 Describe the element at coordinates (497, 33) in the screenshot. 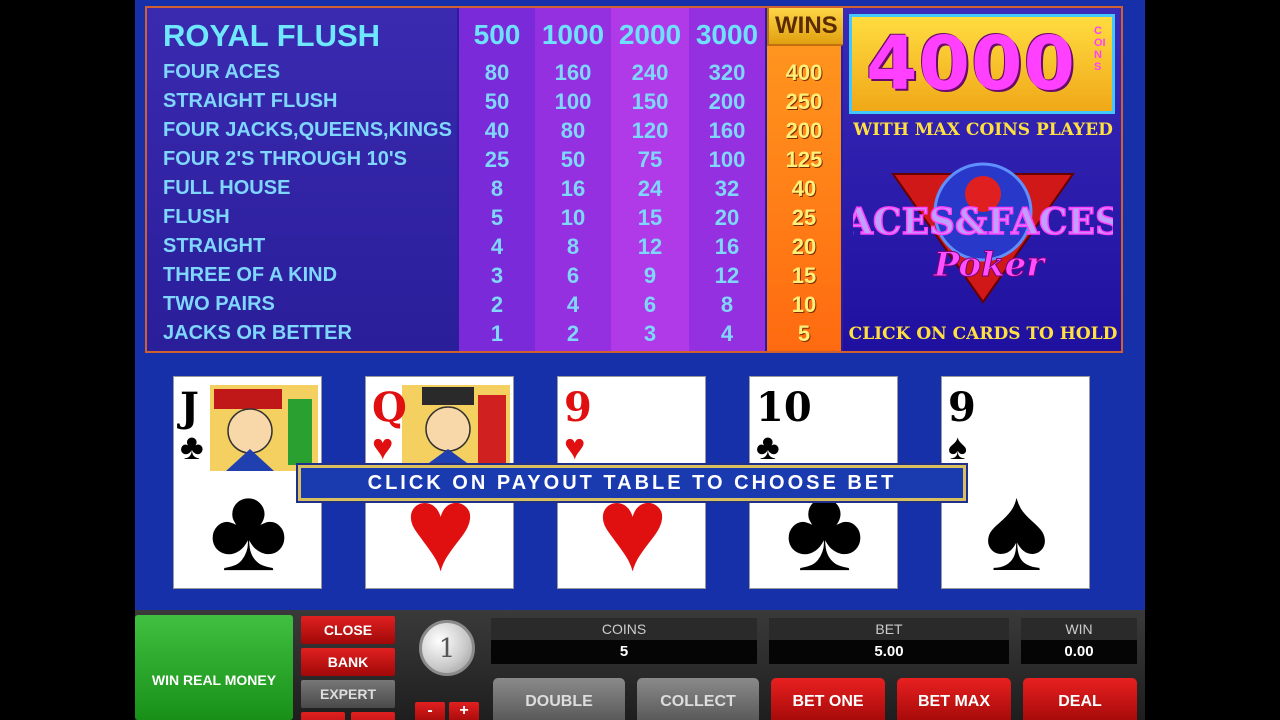

I see `bet-column-header: 500` at that location.